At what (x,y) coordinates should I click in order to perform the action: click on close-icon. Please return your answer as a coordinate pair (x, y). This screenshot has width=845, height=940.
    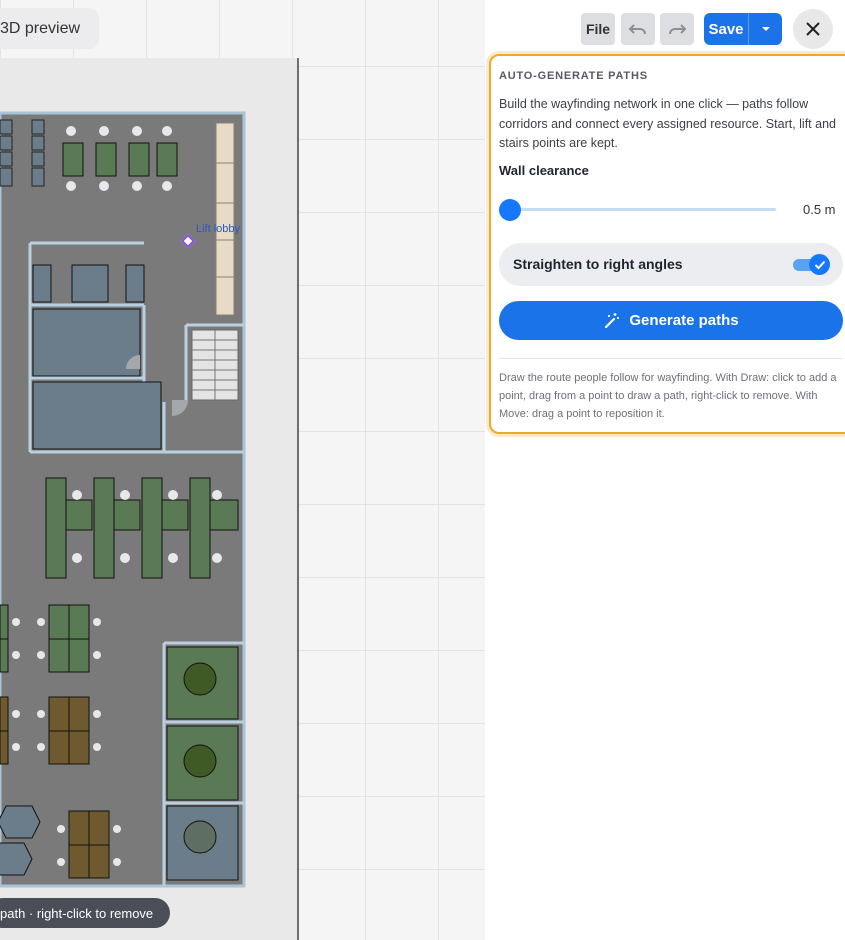
    Looking at the image, I should click on (813, 29).